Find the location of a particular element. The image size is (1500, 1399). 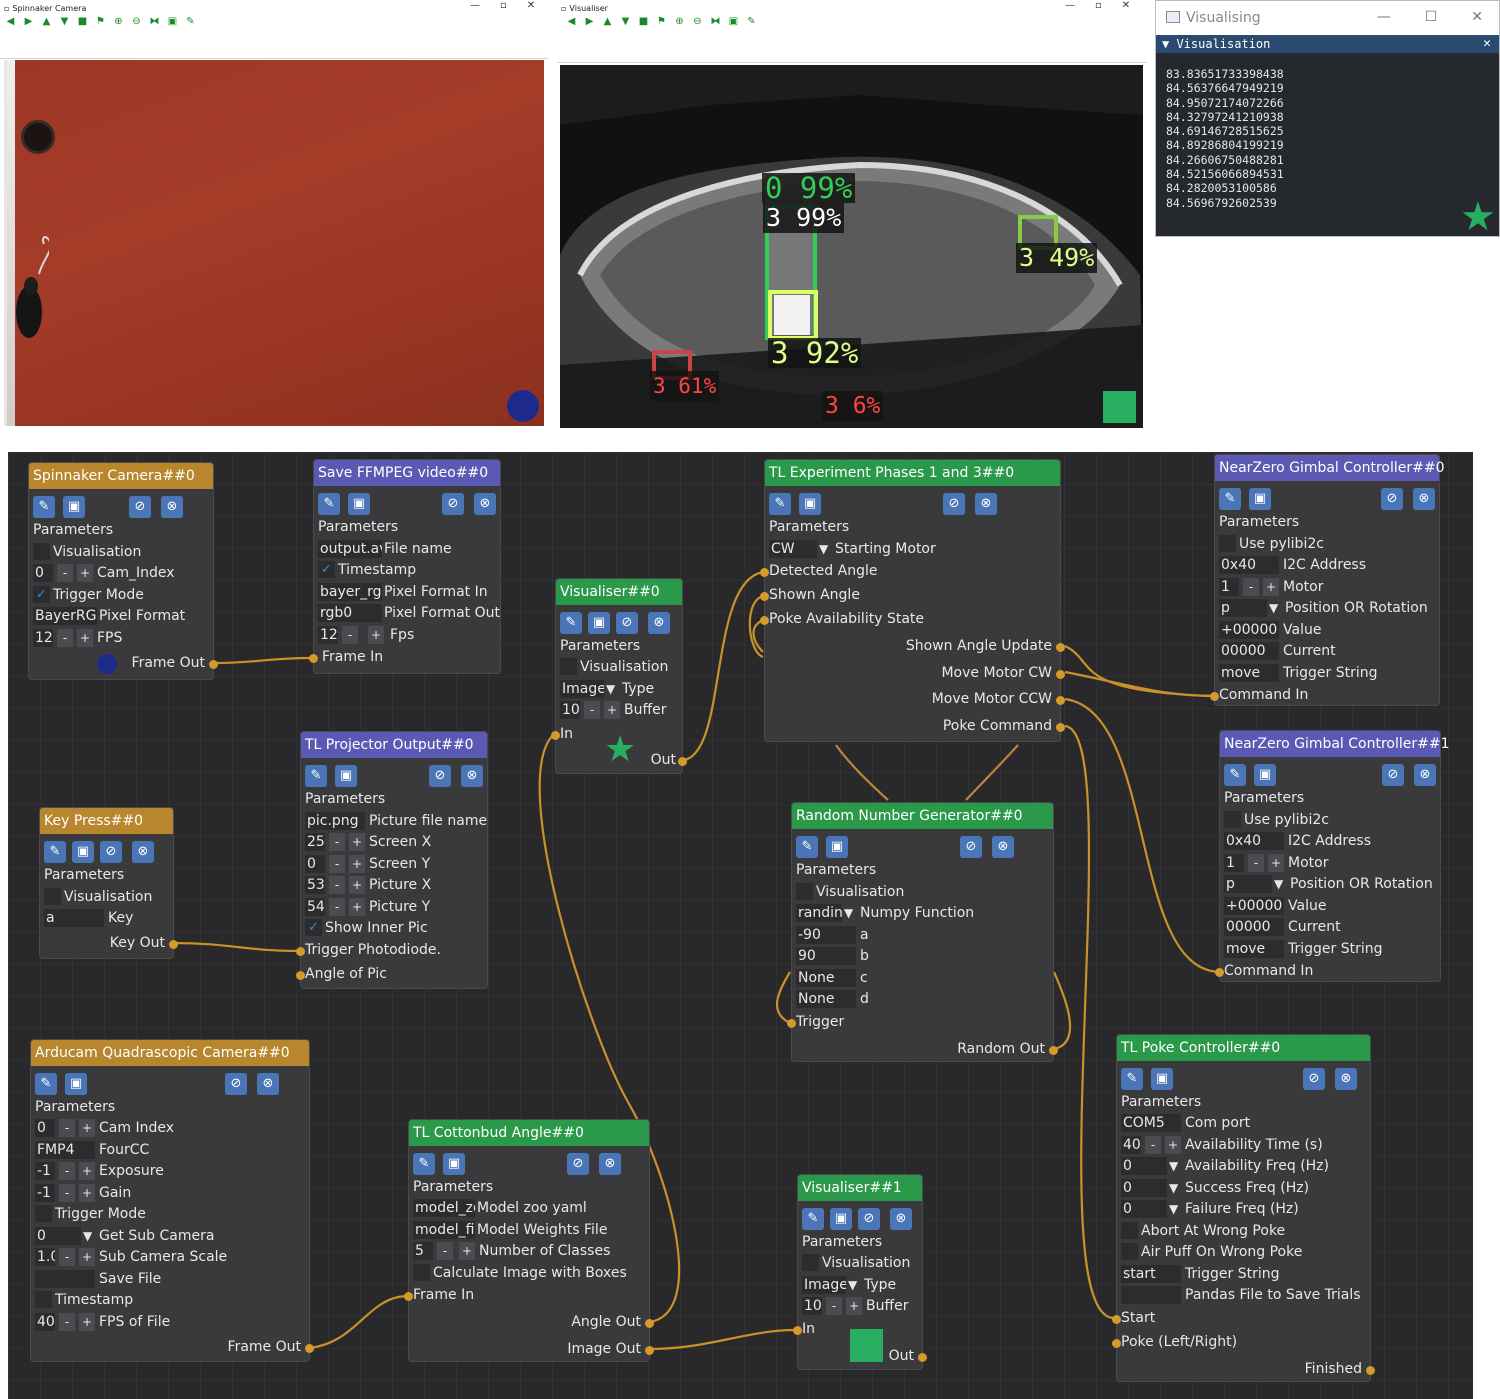

node-title: TL Cottonbud Angle##0 is located at coordinates (529, 1133).